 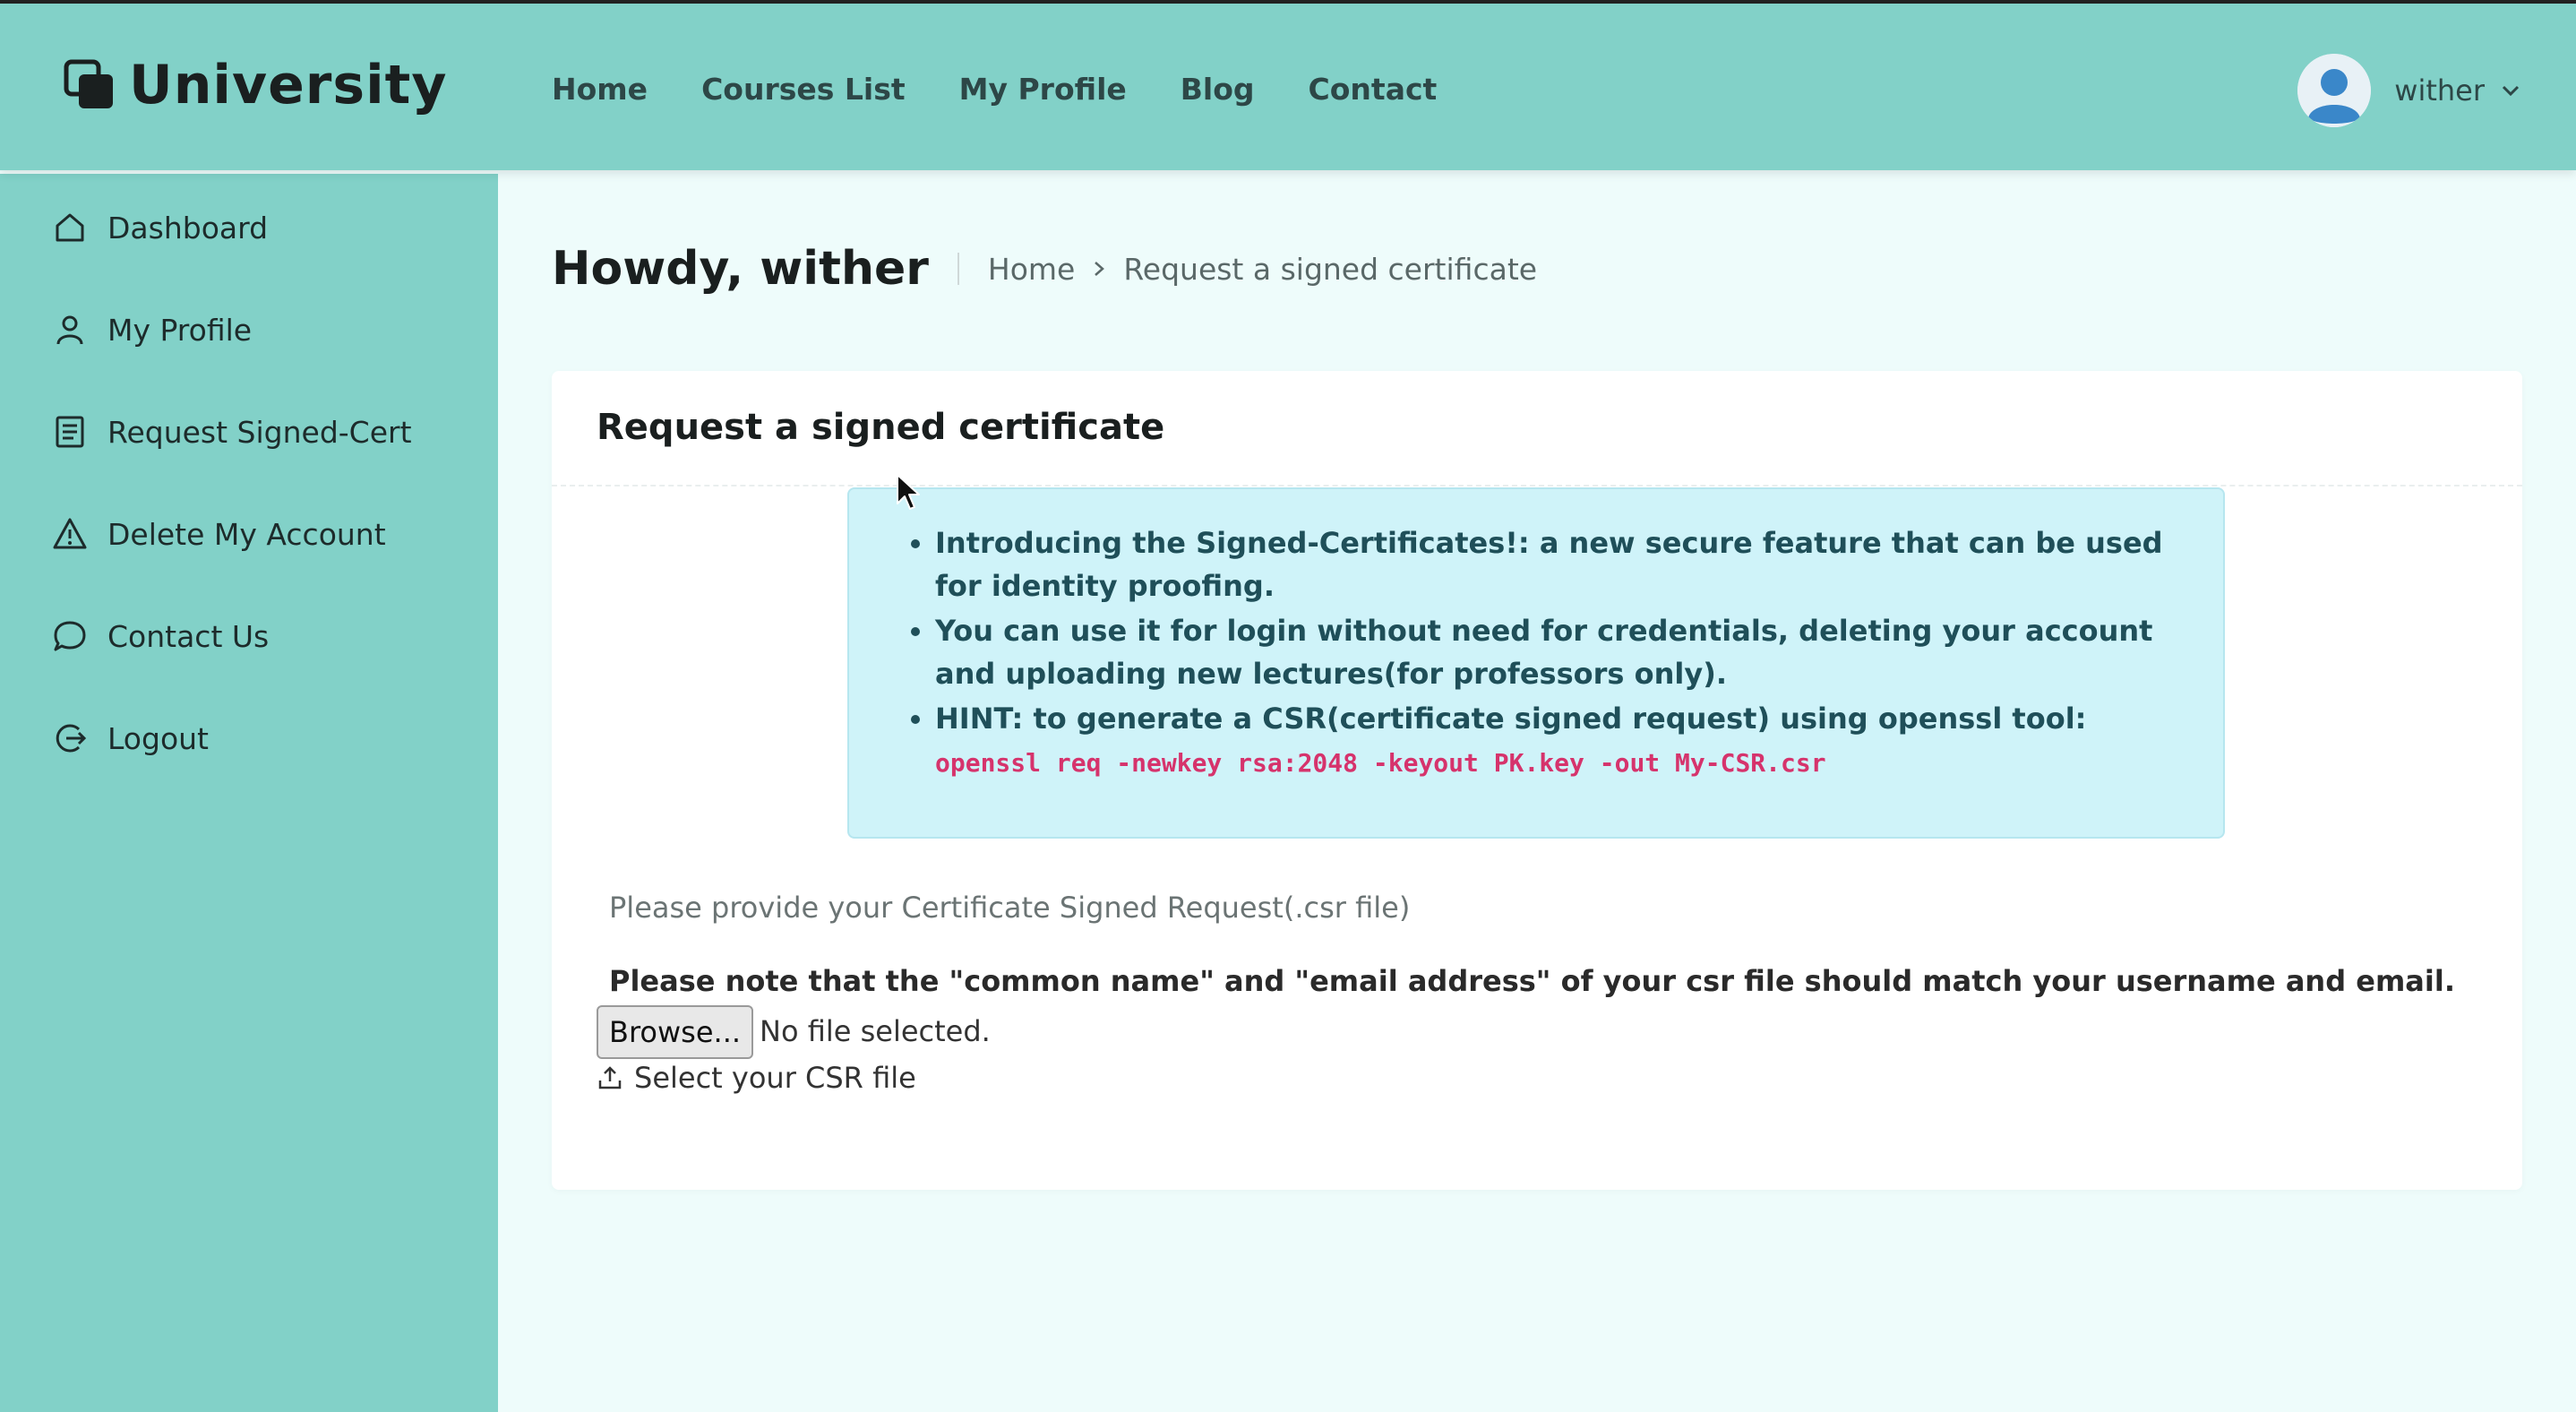 I want to click on sidebar-item-dashboard: Dashboard, so click(x=160, y=227).